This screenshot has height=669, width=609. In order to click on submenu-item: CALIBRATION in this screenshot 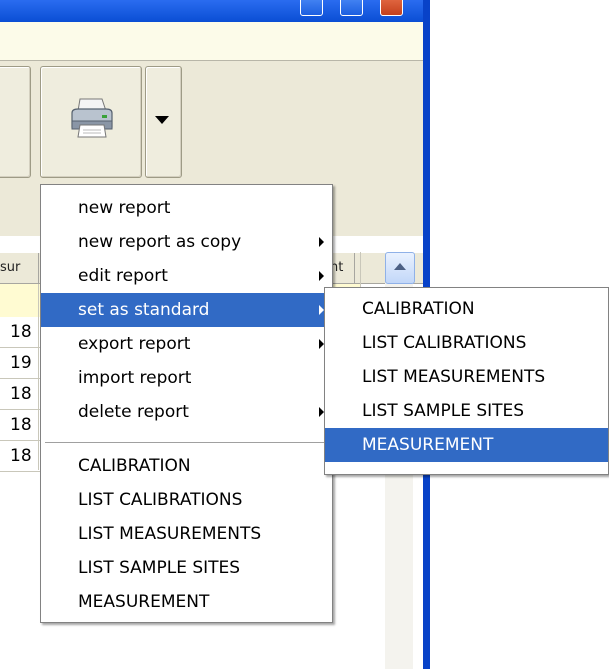, I will do `click(466, 309)`.